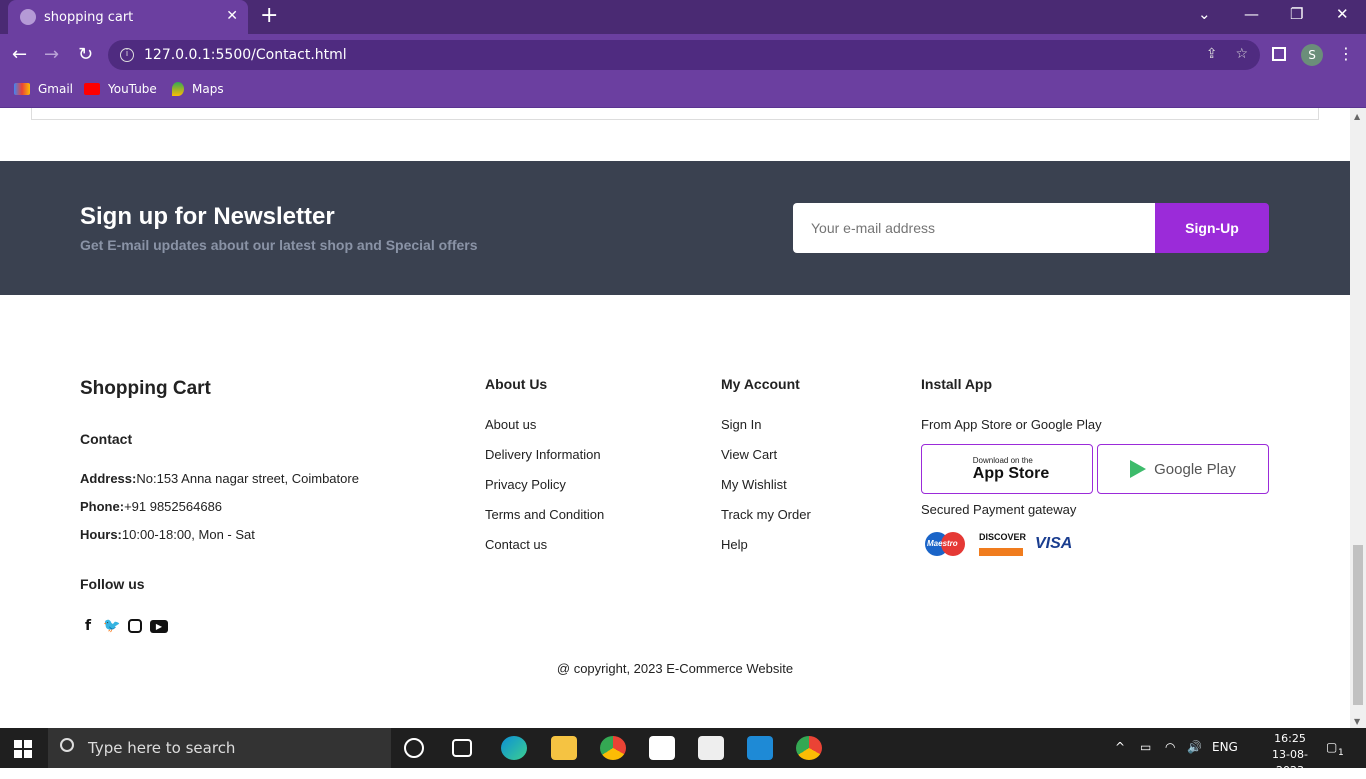  Describe the element at coordinates (106, 439) in the screenshot. I see `contact-heading: Contact` at that location.